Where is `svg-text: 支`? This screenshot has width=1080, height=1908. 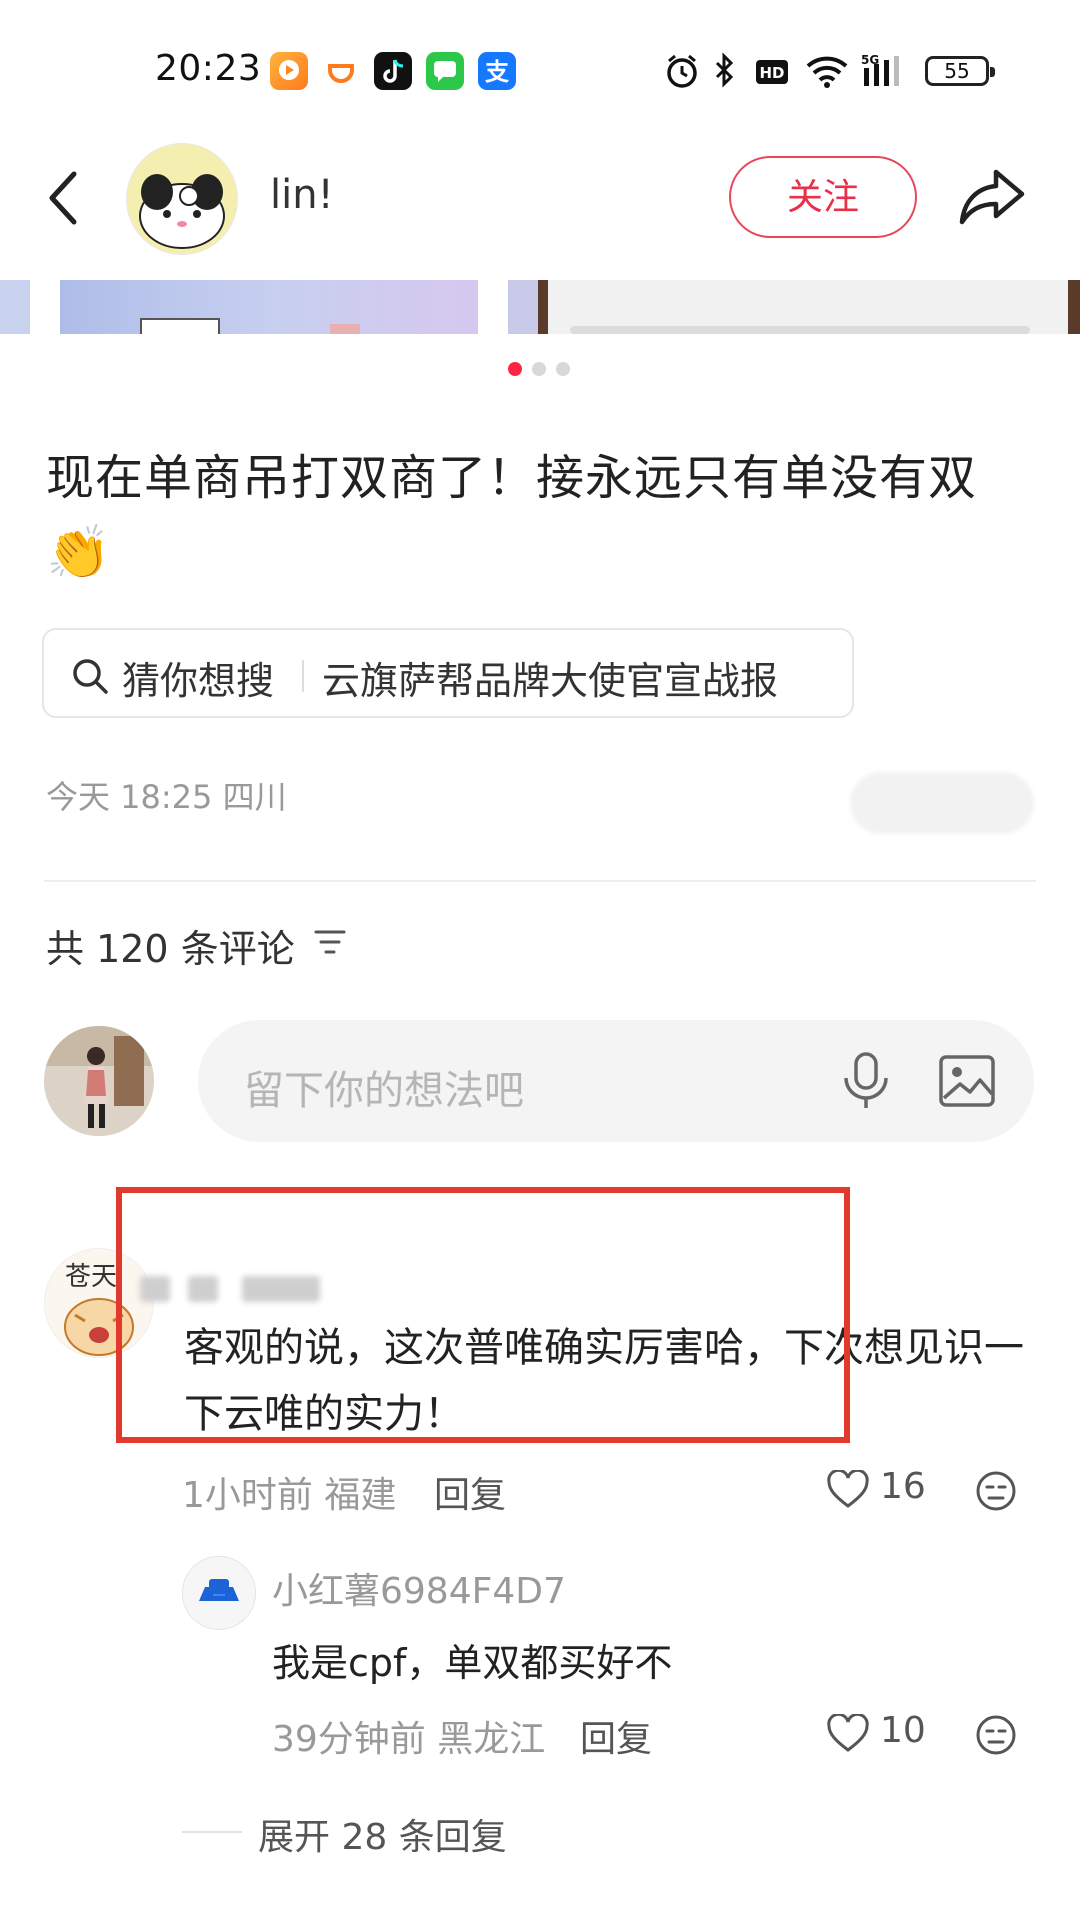
svg-text: 支 is located at coordinates (497, 72).